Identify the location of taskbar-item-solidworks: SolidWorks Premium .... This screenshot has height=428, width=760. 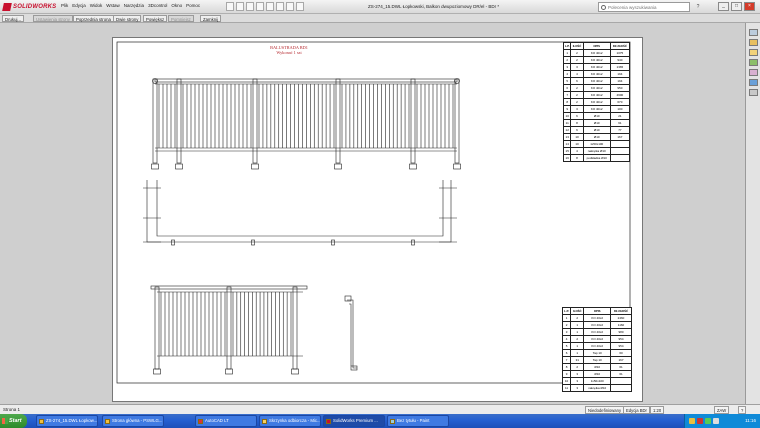
(354, 421).